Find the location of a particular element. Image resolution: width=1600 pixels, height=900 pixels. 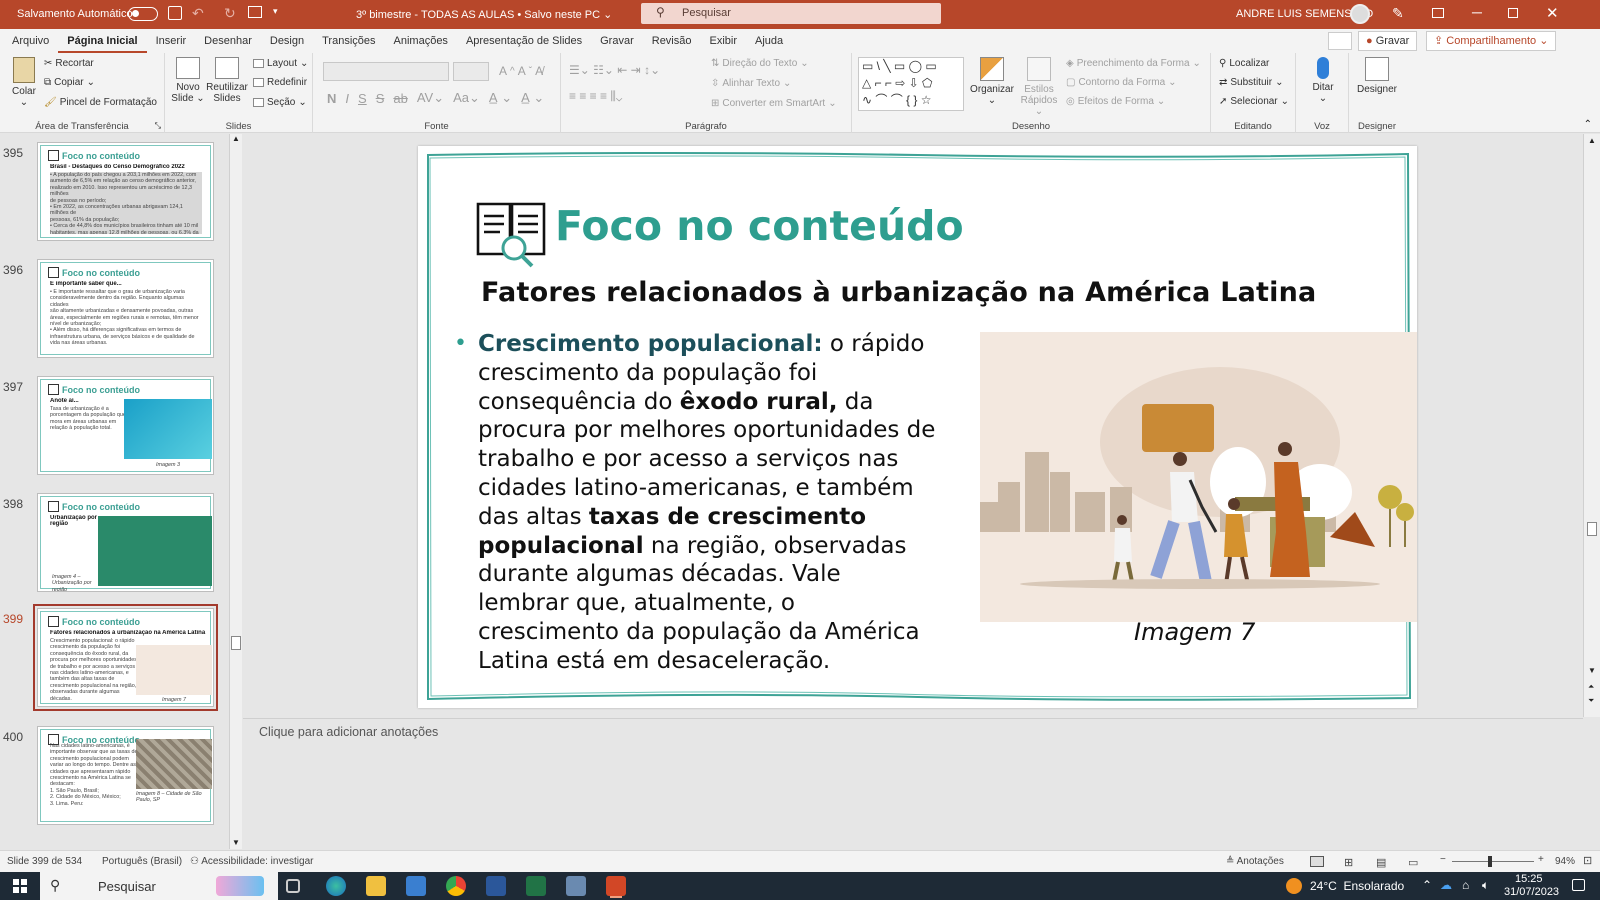

prev-slide-icon: ⏶ is located at coordinates (1591, 687).